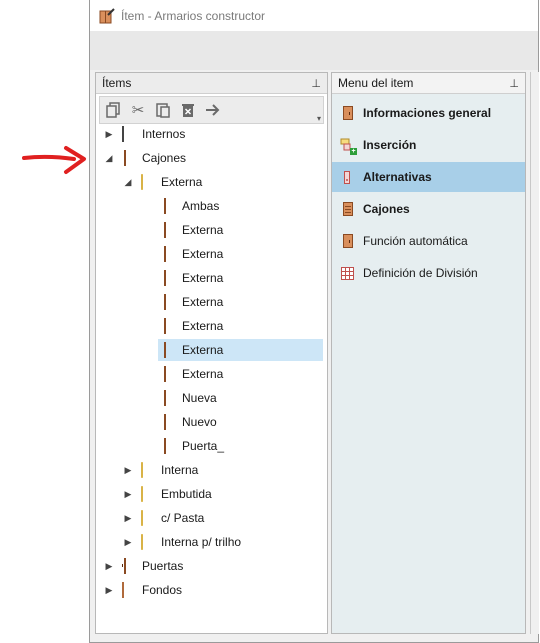  What do you see at coordinates (54, 160) in the screenshot?
I see `annotation-arrow-icon` at bounding box center [54, 160].